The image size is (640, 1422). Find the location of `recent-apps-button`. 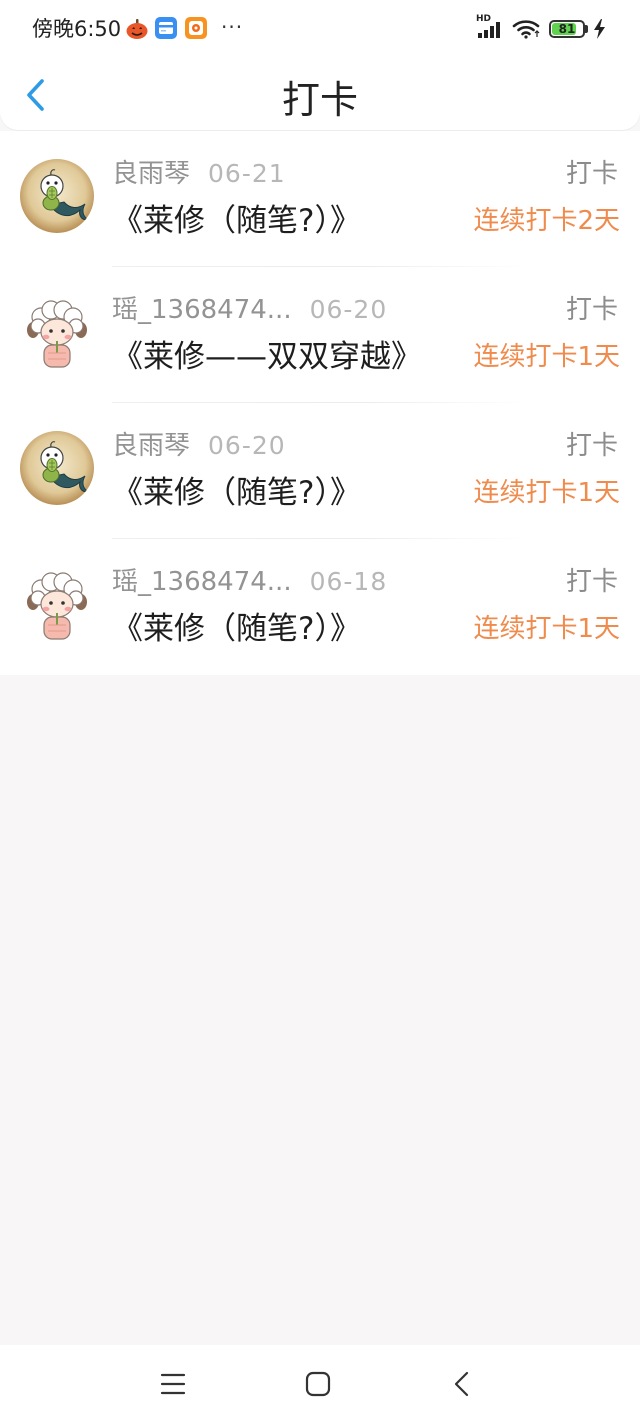

recent-apps-button is located at coordinates (173, 1384).